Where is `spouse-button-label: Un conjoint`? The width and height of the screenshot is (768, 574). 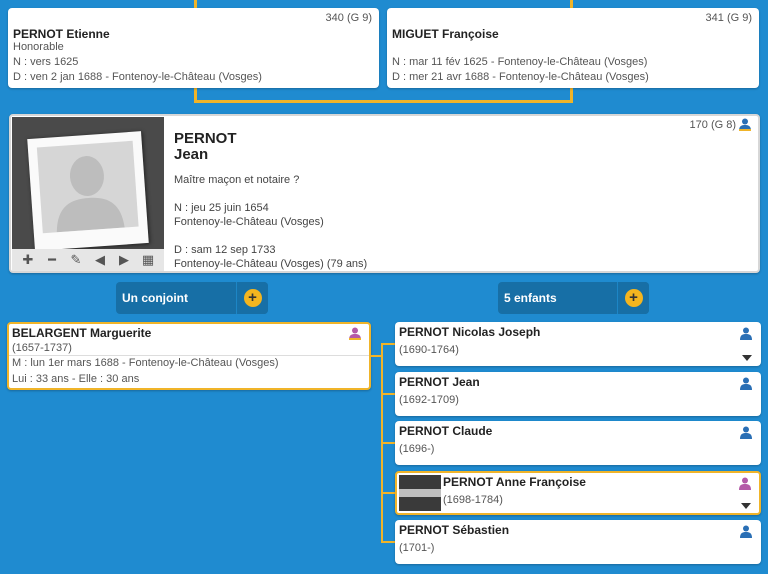
spouse-button-label: Un conjoint is located at coordinates (155, 298).